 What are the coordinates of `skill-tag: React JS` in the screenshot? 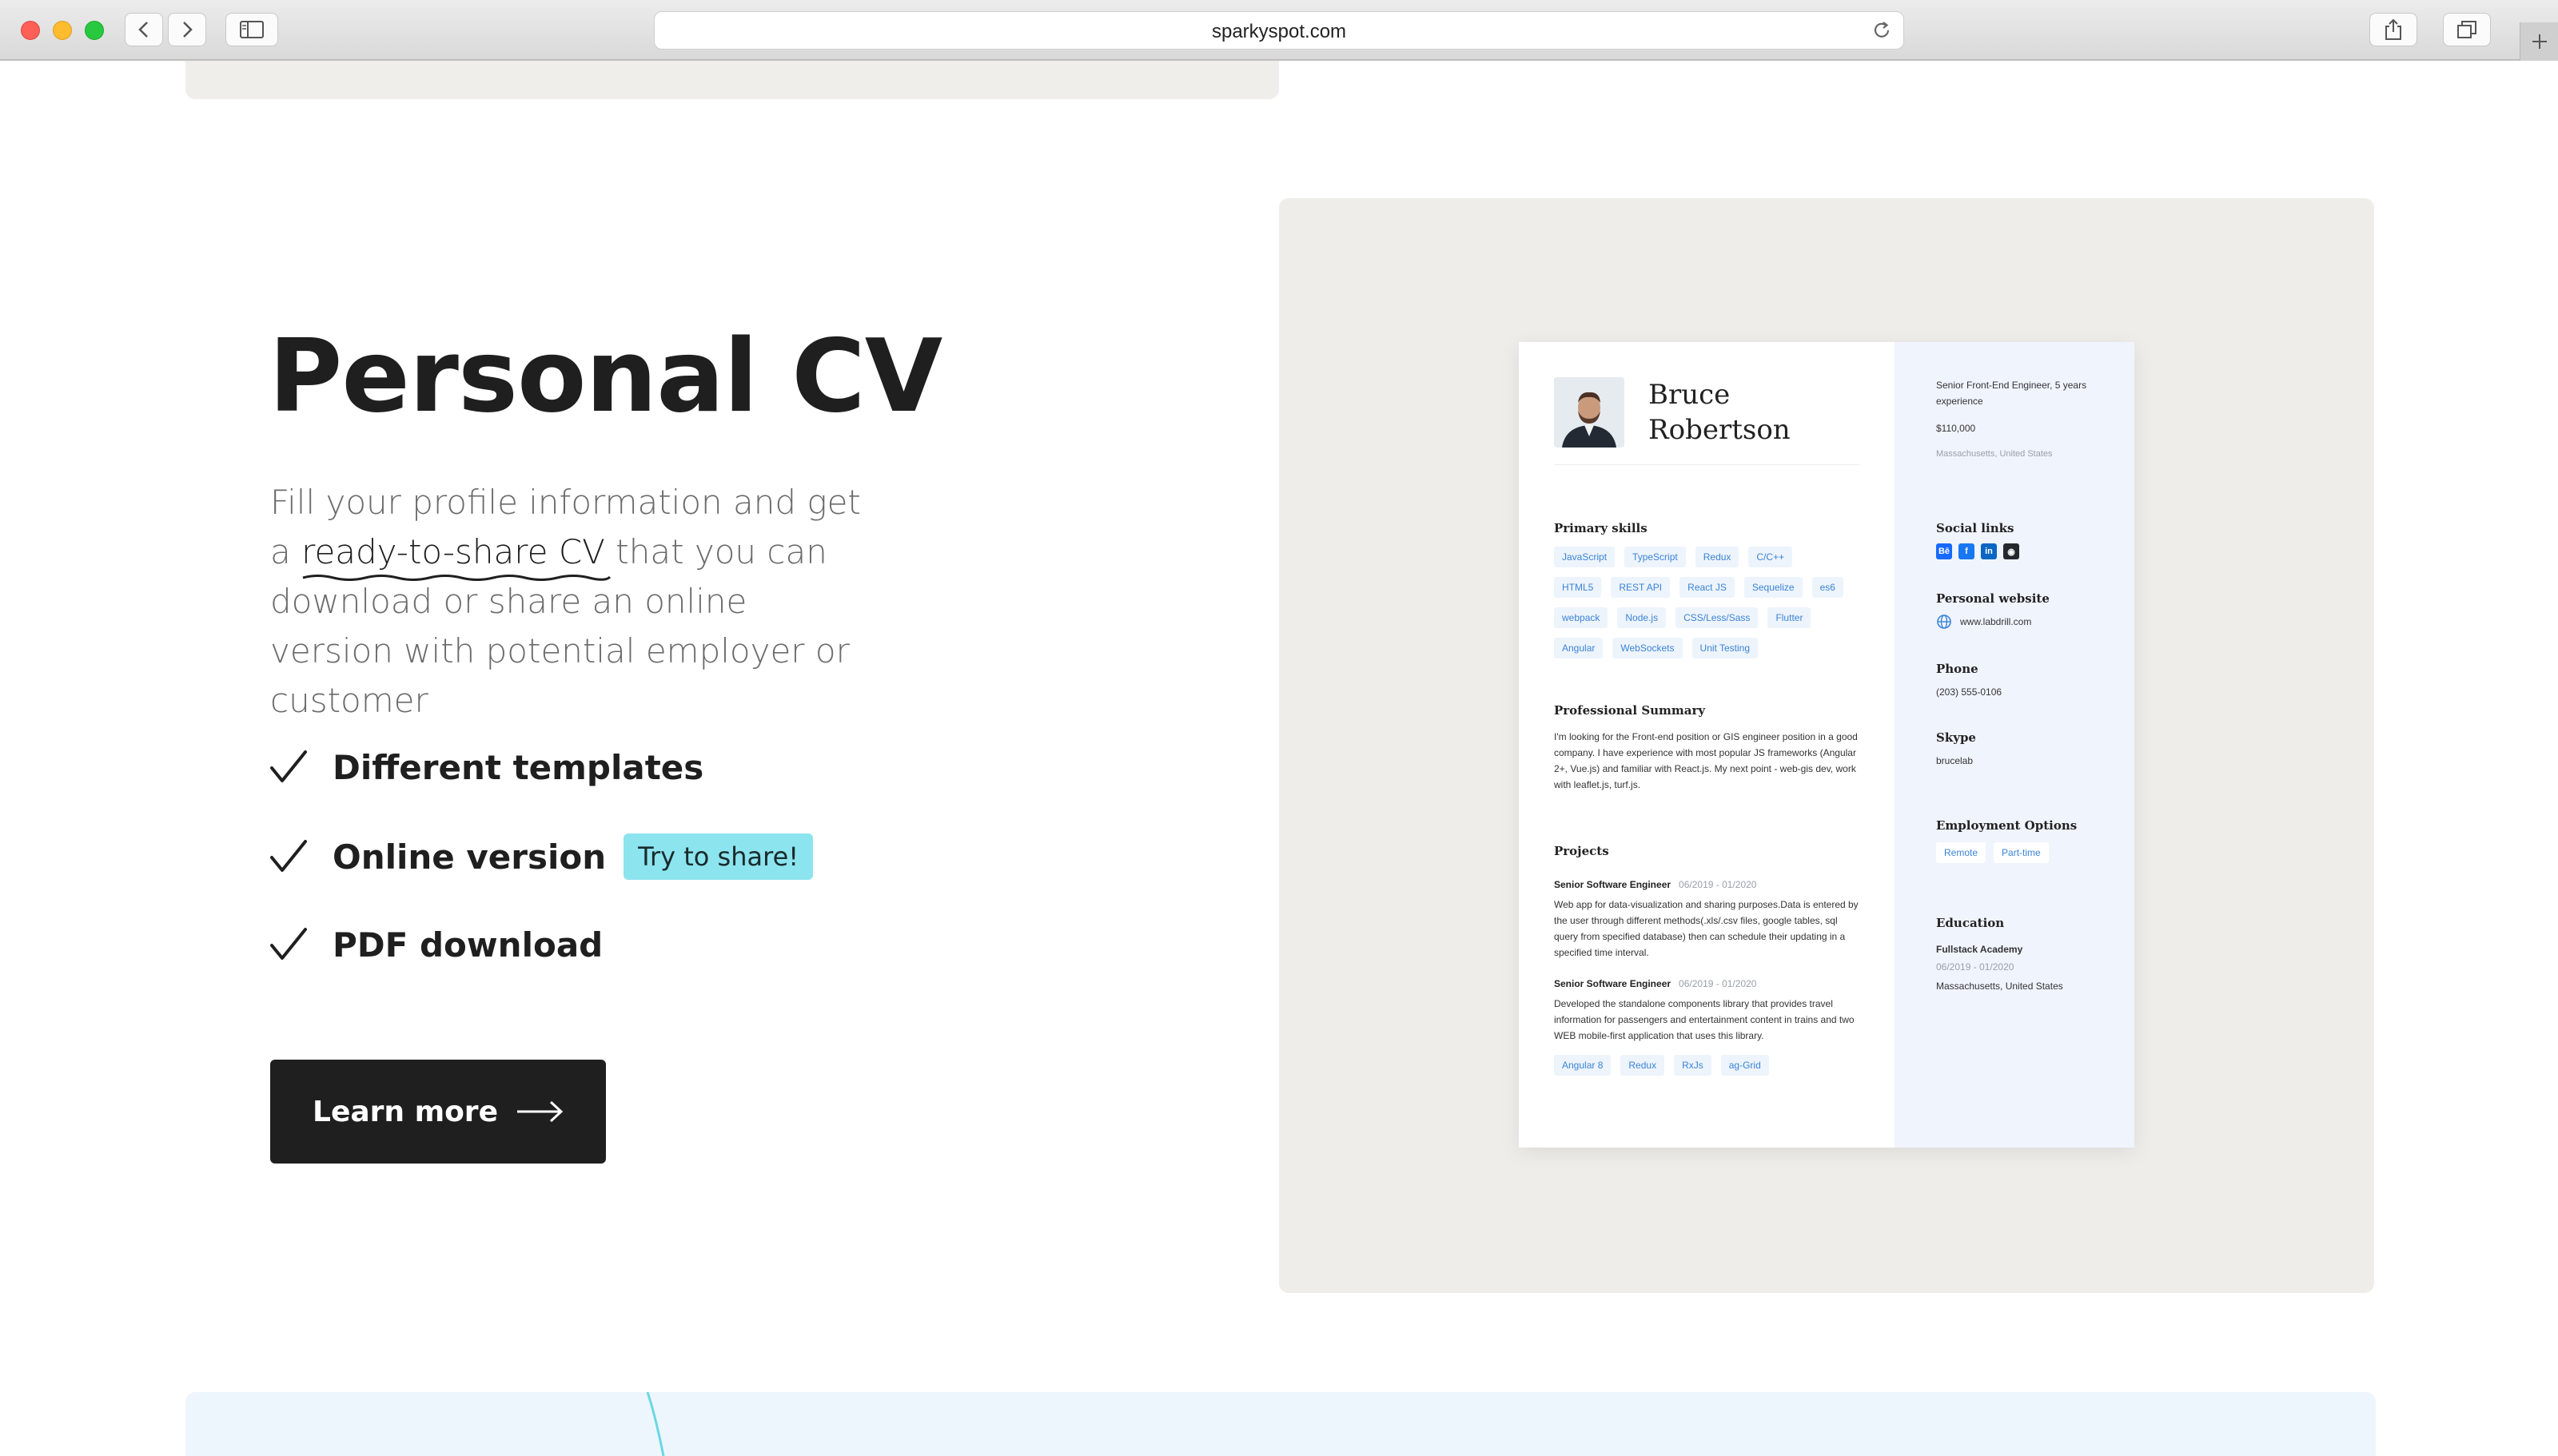 It's located at (1707, 587).